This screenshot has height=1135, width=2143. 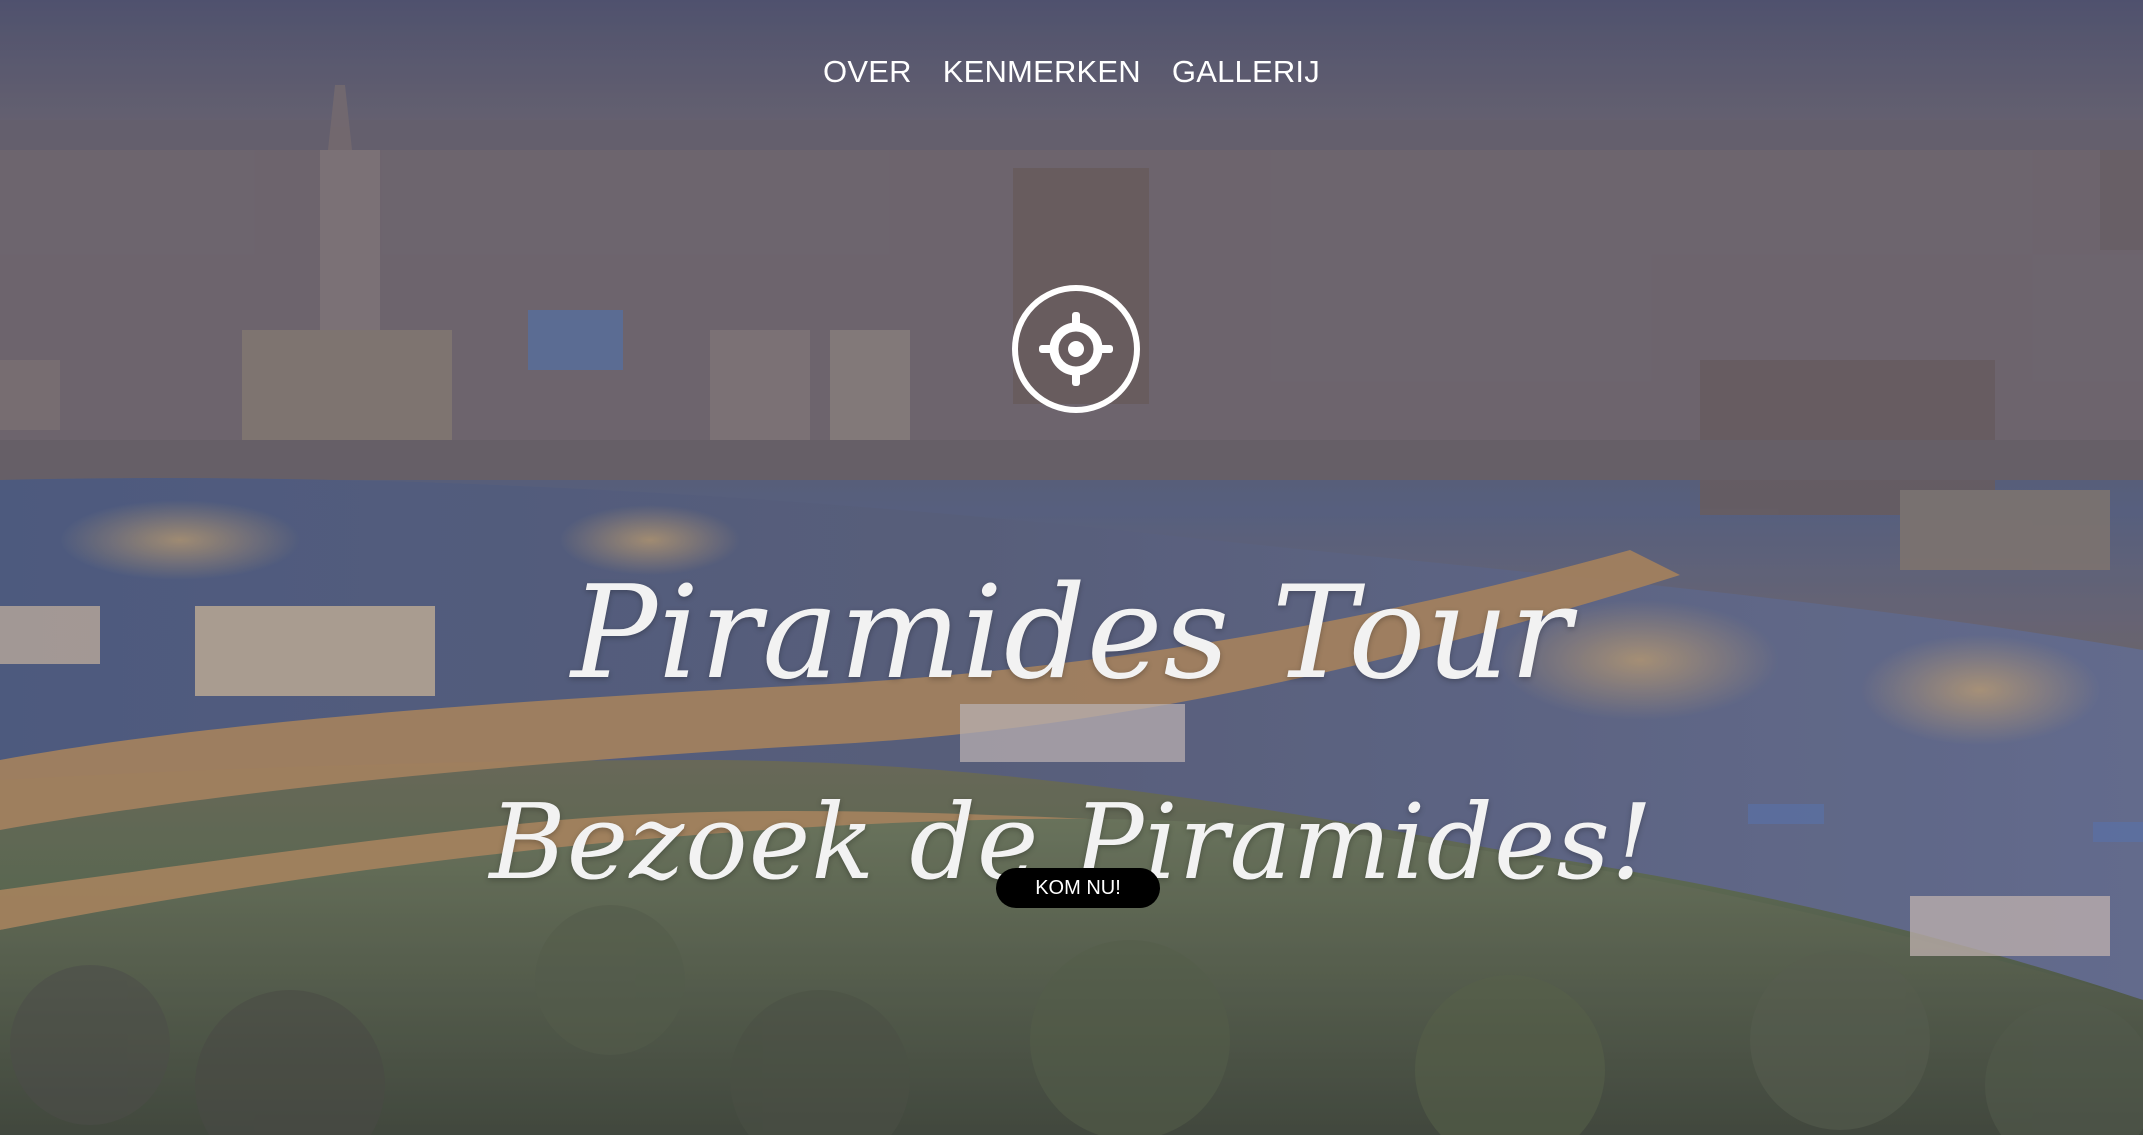 I want to click on top-navigation: OVER KENMERKEN GALLERIJ, so click(x=1071, y=72).